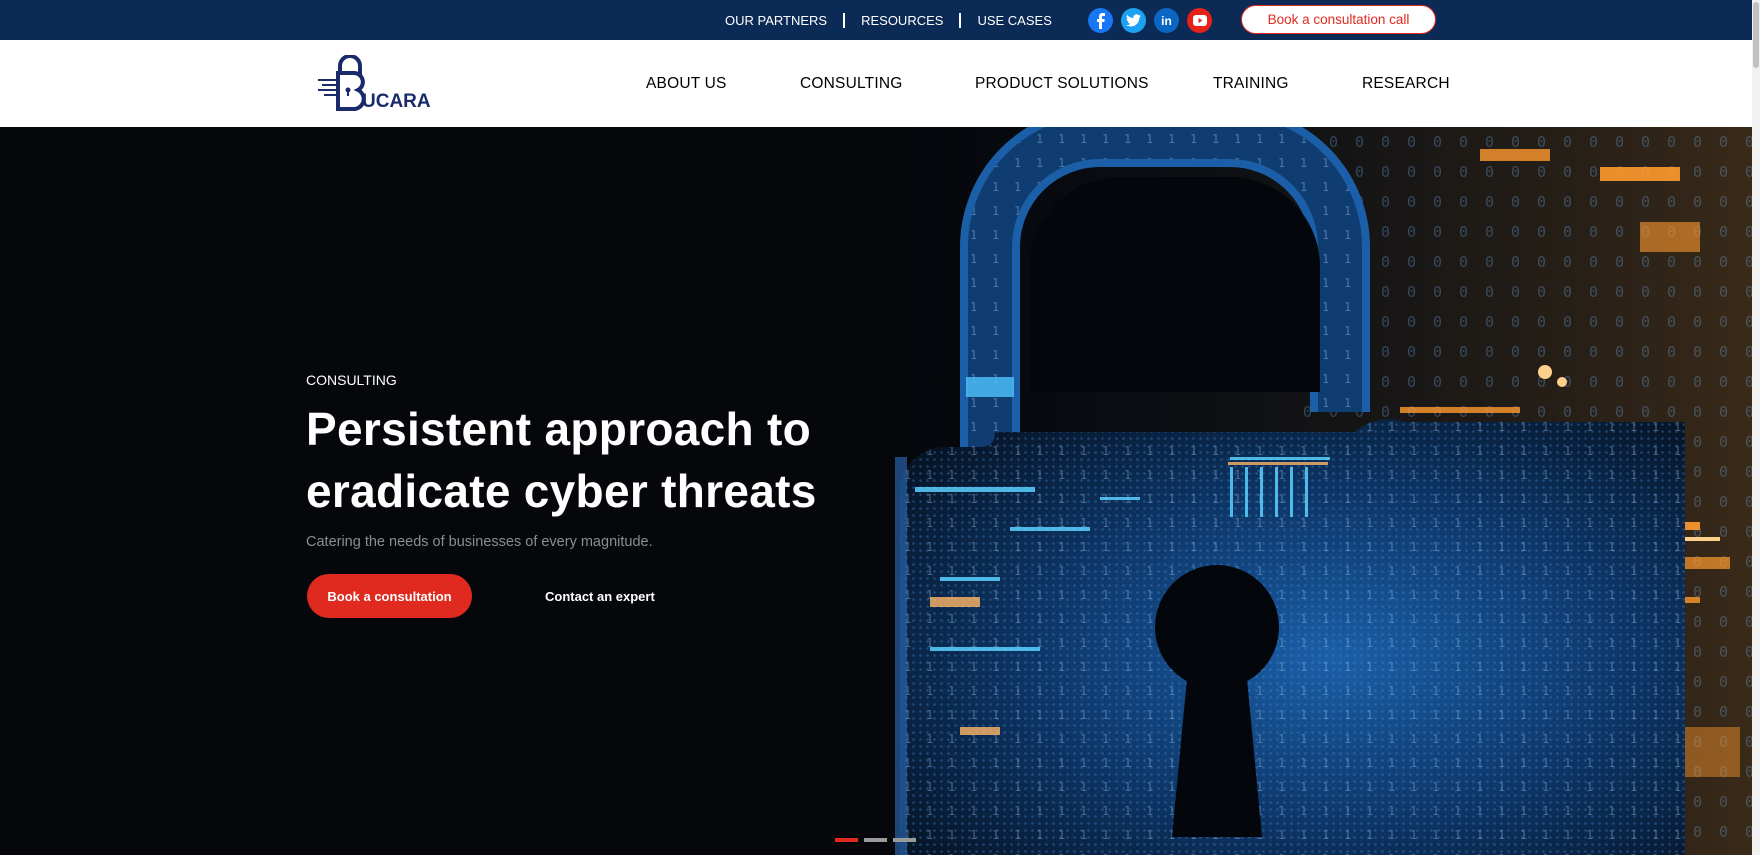 The image size is (1760, 855). Describe the element at coordinates (851, 84) in the screenshot. I see `nav-consulting: CONSULTING` at that location.